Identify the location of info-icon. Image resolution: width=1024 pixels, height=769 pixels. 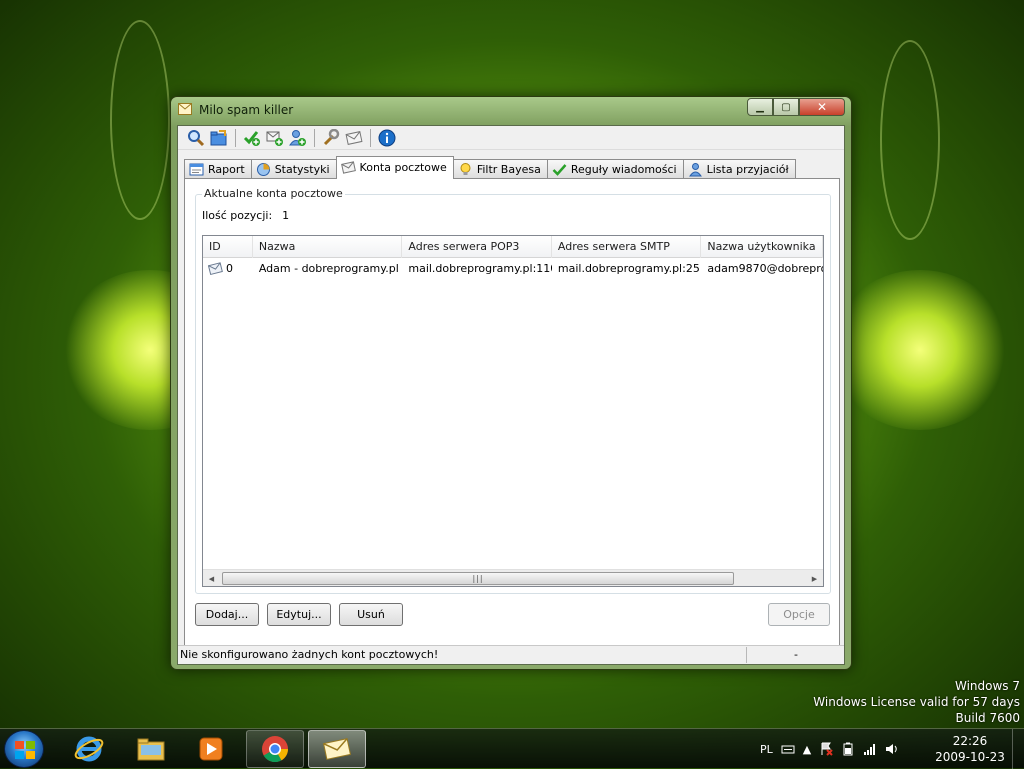
(387, 137).